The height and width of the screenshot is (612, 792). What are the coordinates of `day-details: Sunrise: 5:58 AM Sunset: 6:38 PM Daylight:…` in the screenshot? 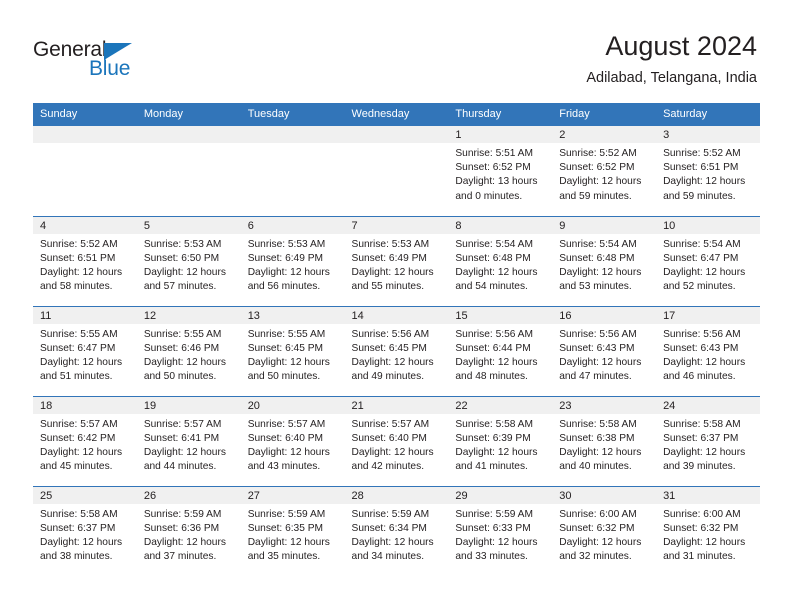 It's located at (604, 444).